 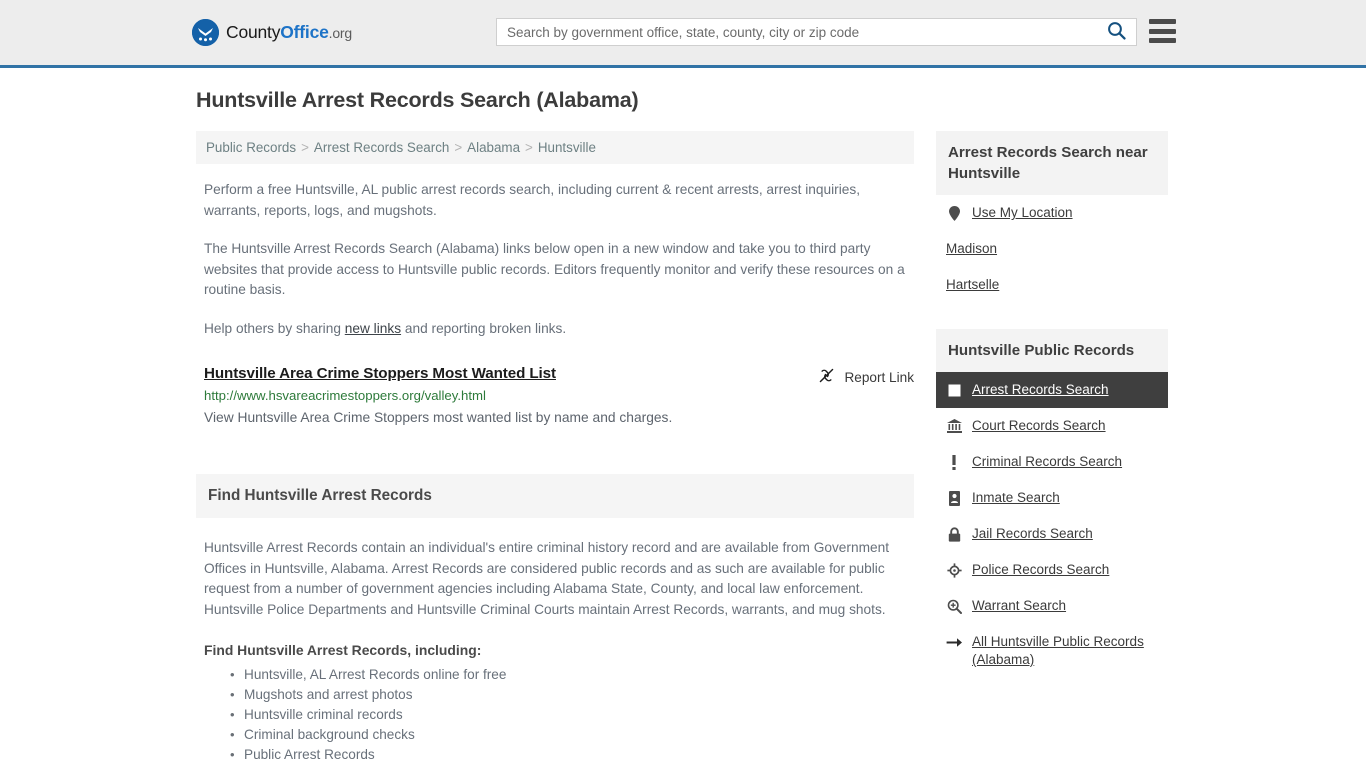 I want to click on breadcrumb-item-public-records: Public Records, so click(x=251, y=147).